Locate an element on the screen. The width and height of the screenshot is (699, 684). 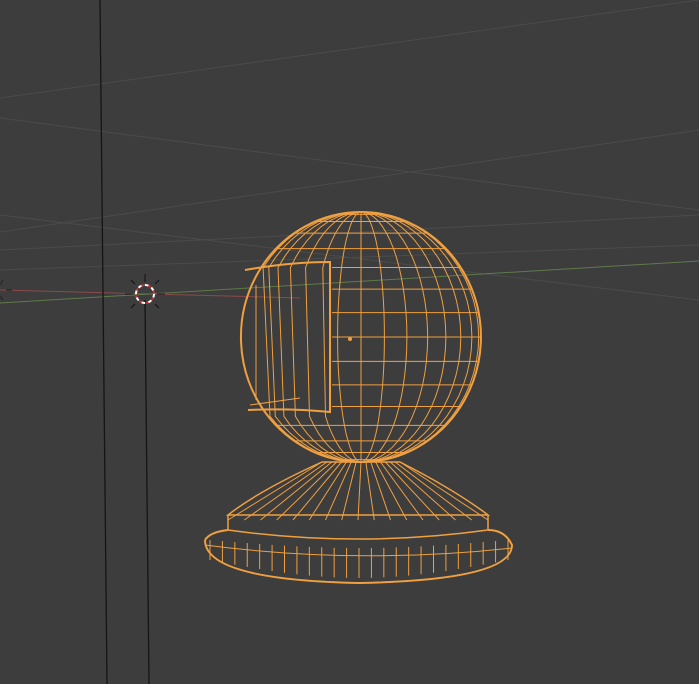
camera-line-right is located at coordinates (147, 491).